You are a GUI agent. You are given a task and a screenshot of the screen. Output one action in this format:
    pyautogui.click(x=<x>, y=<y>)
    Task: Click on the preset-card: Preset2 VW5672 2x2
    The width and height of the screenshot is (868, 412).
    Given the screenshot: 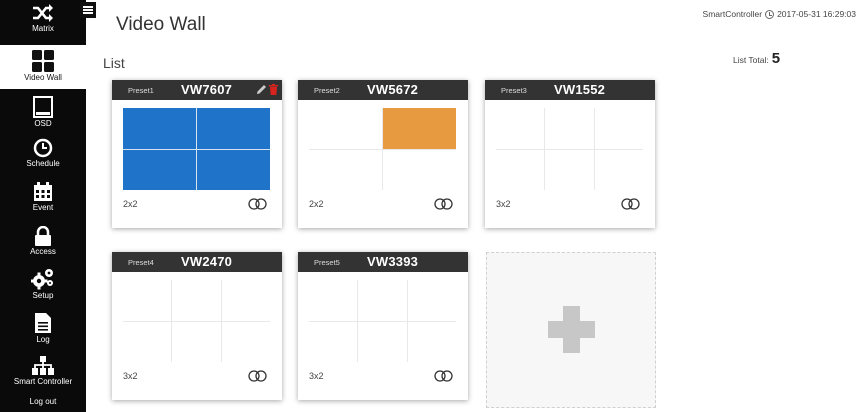 What is the action you would take?
    pyautogui.click(x=383, y=154)
    